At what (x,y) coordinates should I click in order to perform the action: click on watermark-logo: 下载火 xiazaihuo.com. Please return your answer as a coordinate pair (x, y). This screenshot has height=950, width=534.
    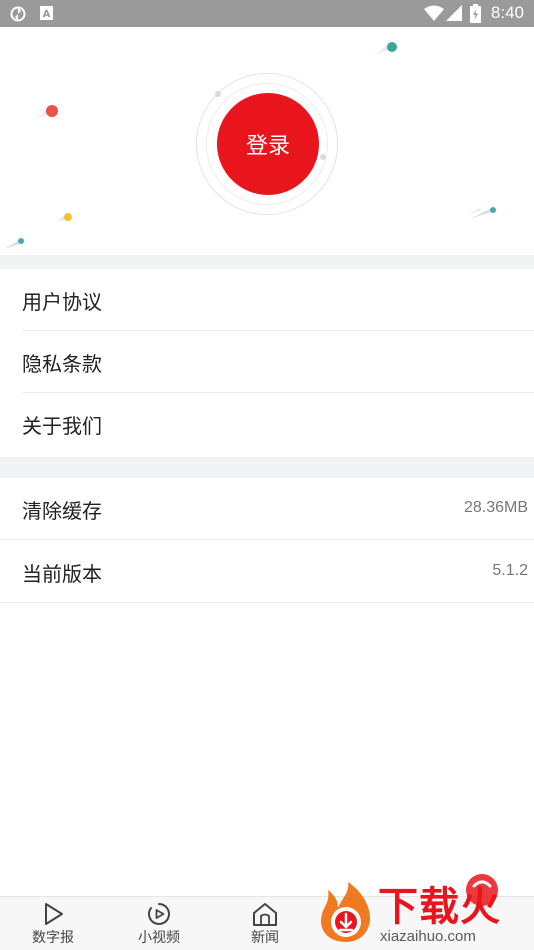
    Looking at the image, I should click on (424, 911).